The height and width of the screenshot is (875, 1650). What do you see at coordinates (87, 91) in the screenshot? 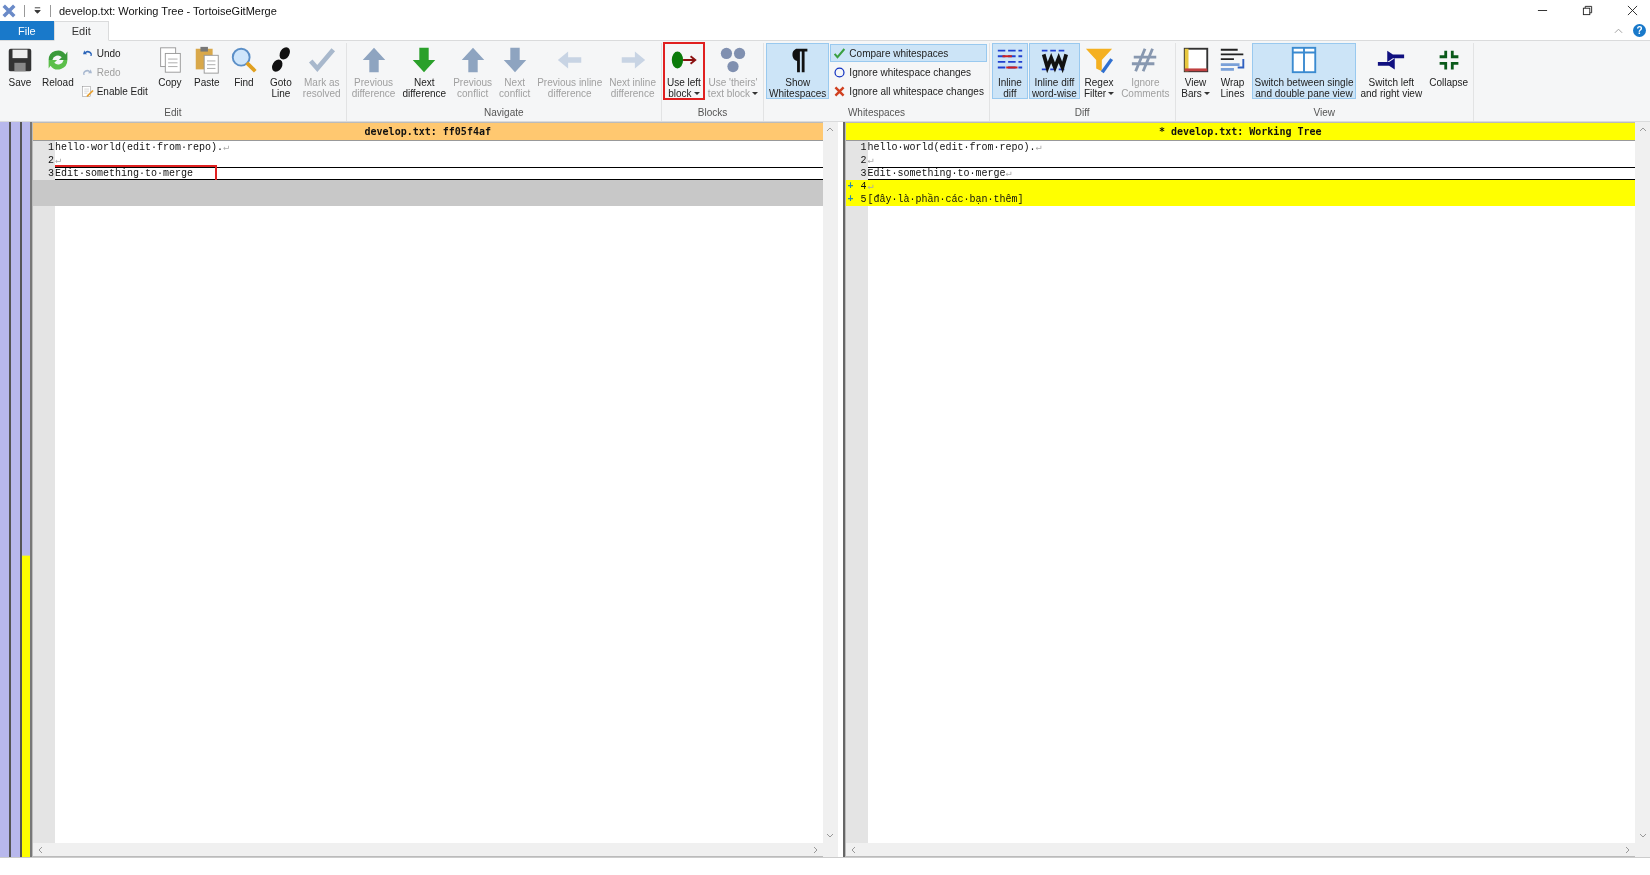
I see `edit-icon` at bounding box center [87, 91].